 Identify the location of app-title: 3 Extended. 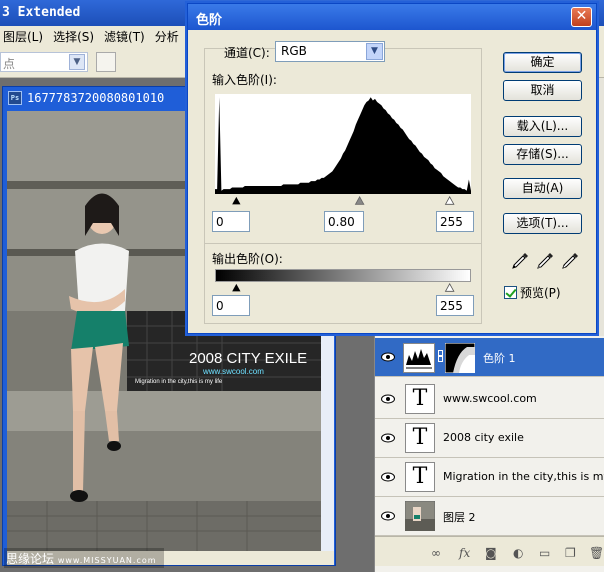
(41, 12).